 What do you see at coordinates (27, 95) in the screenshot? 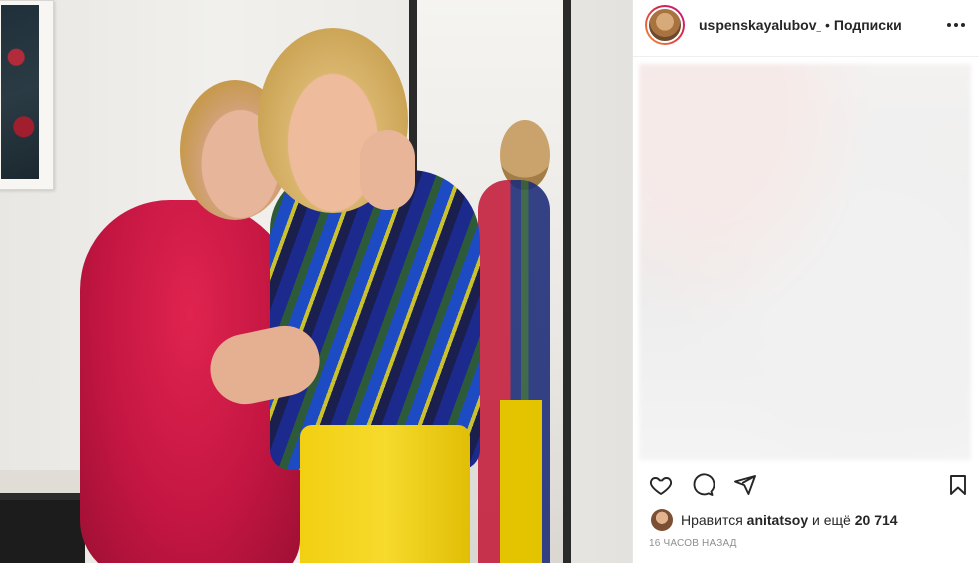
I see `wall-painting` at bounding box center [27, 95].